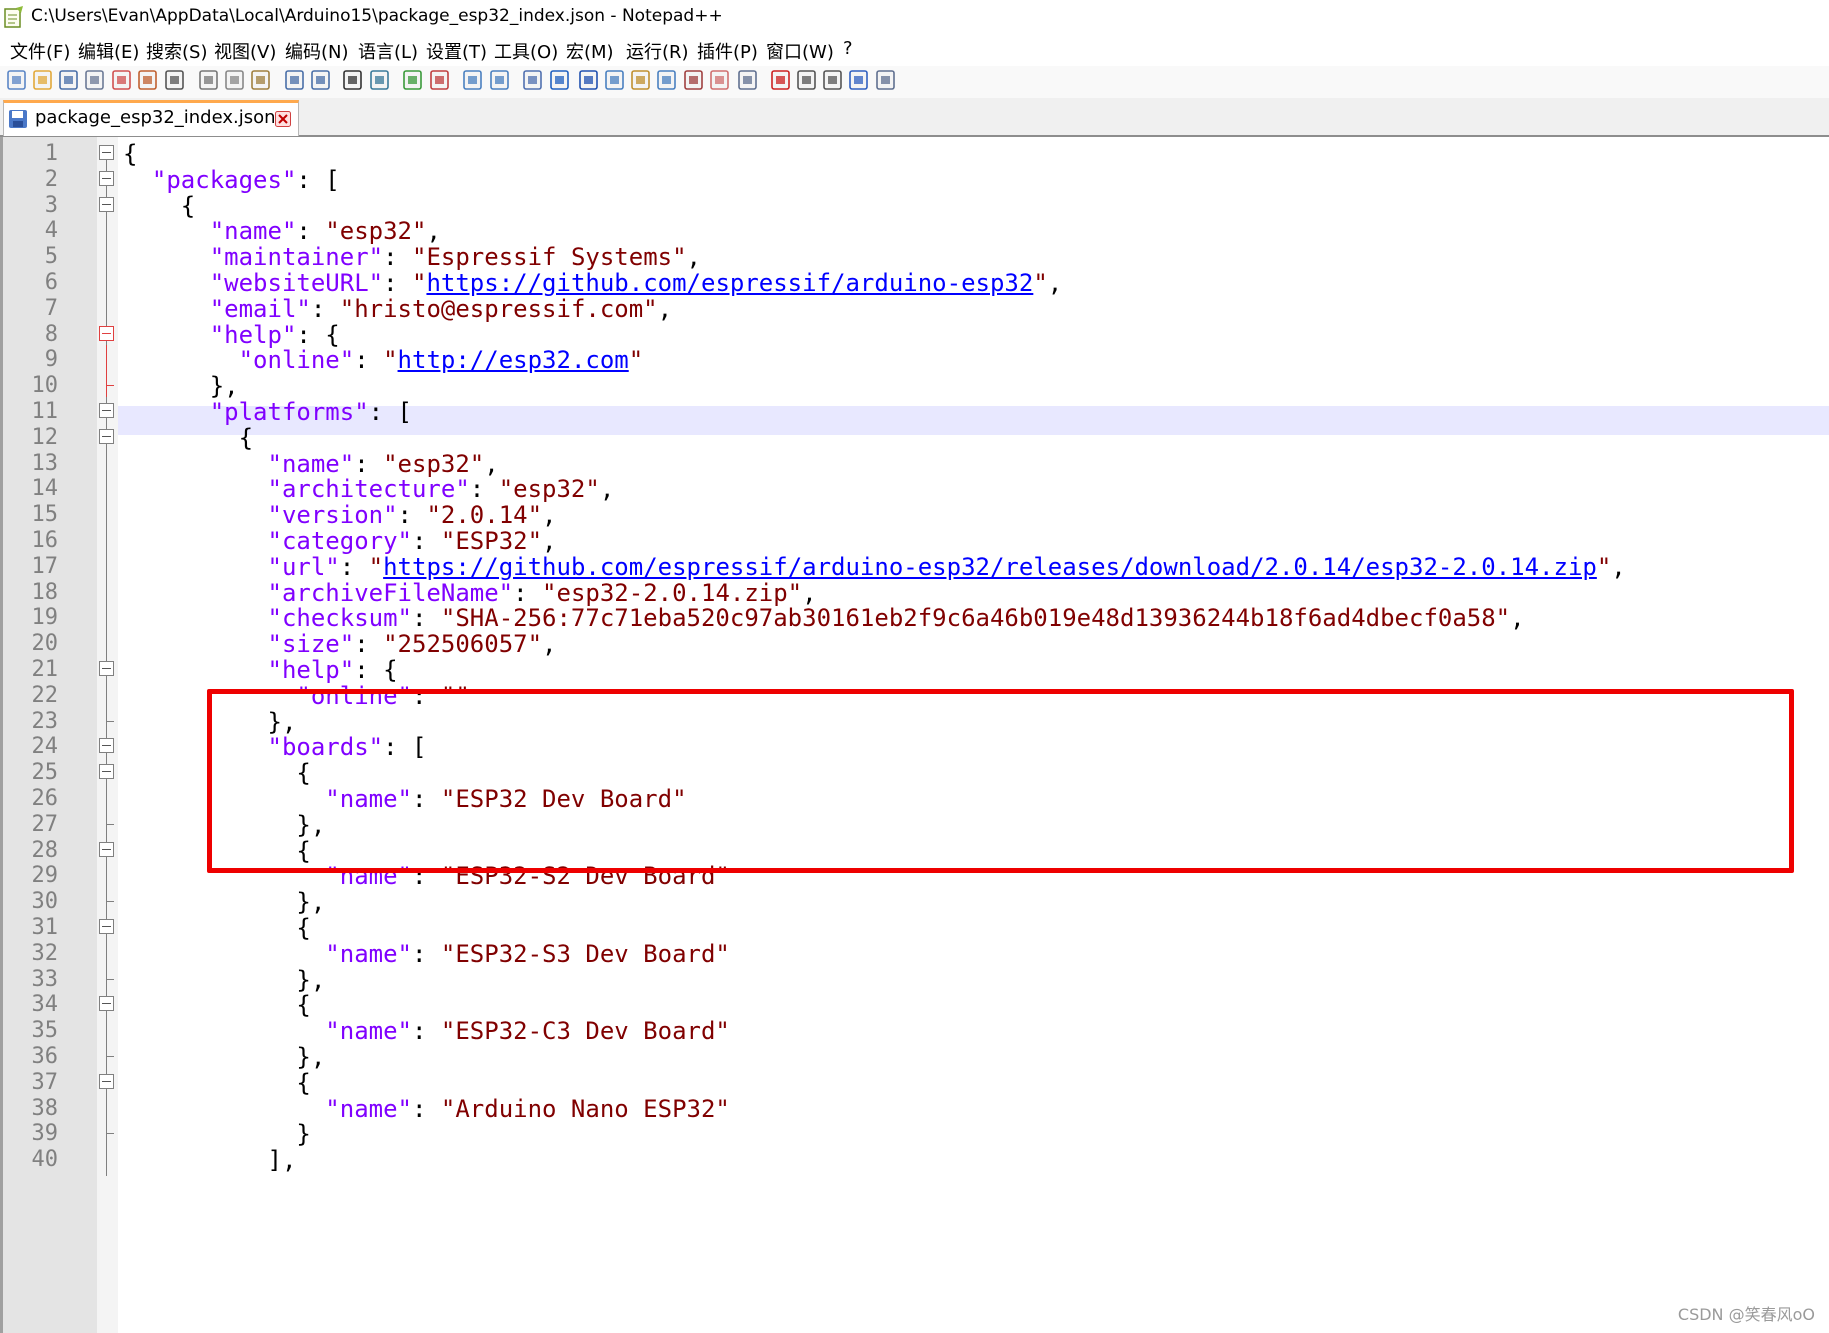 The width and height of the screenshot is (1829, 1333). I want to click on red-annotation-box, so click(1000, 781).